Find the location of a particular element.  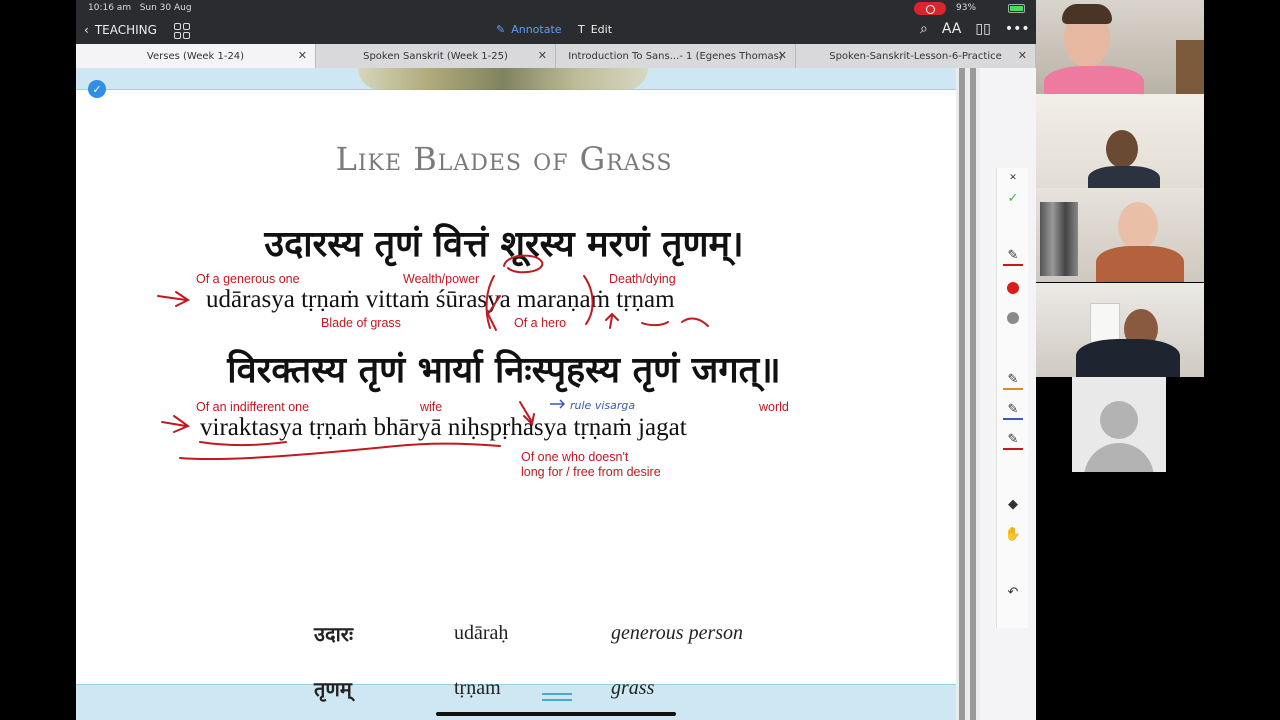

undo-icon: ↶ is located at coordinates (1013, 592).